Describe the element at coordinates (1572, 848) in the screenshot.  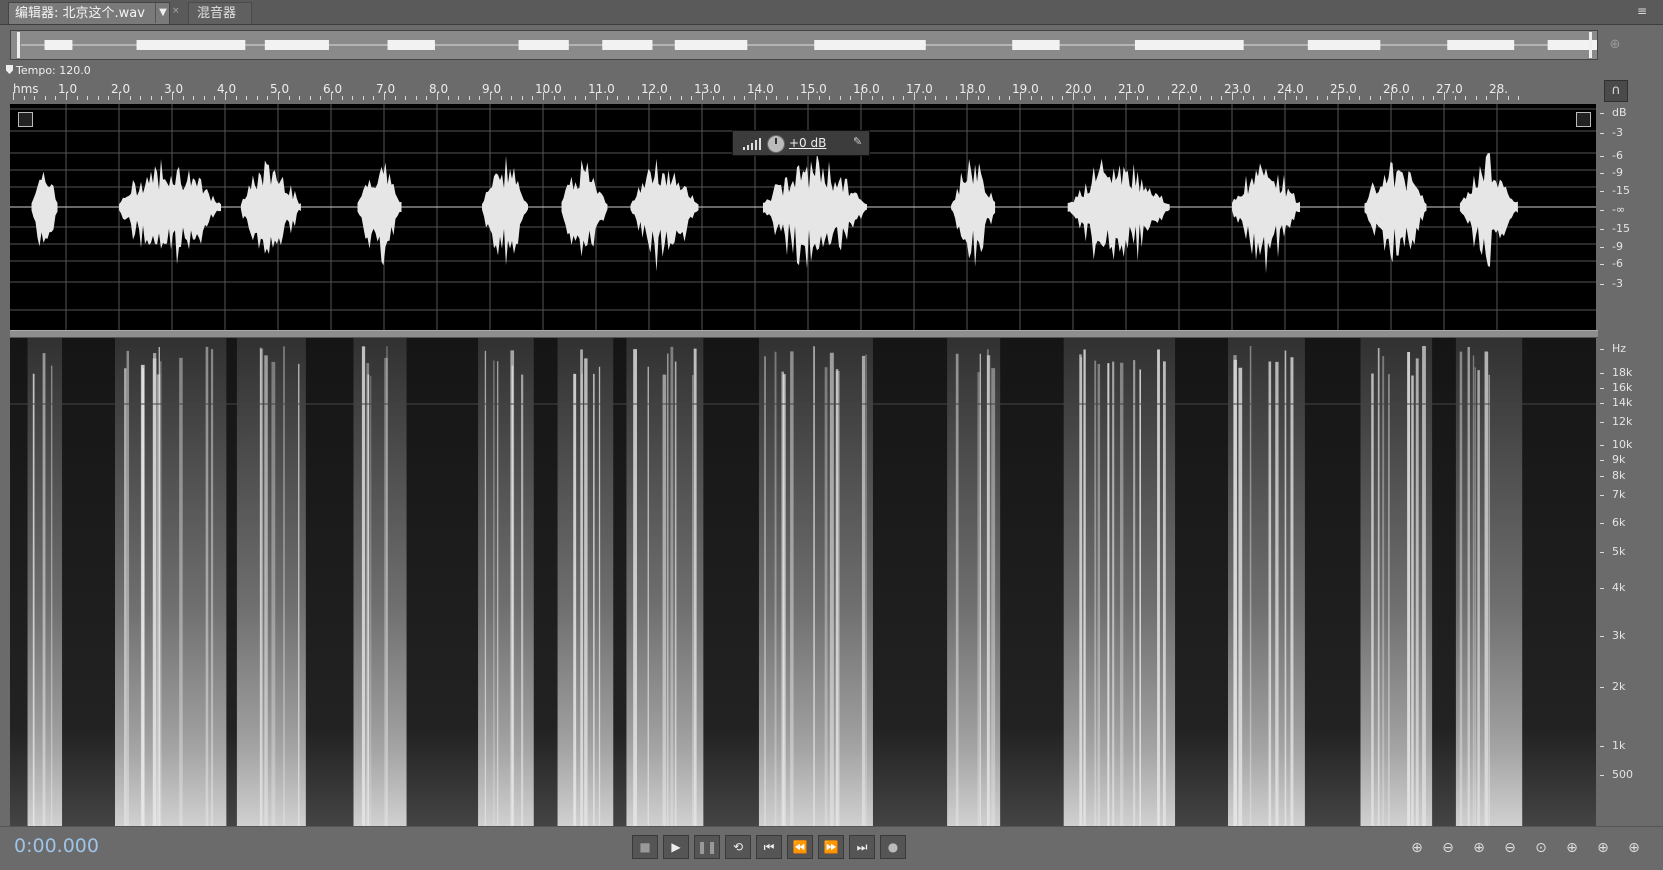
I see `zoom-in-left-icon: ⊕` at that location.